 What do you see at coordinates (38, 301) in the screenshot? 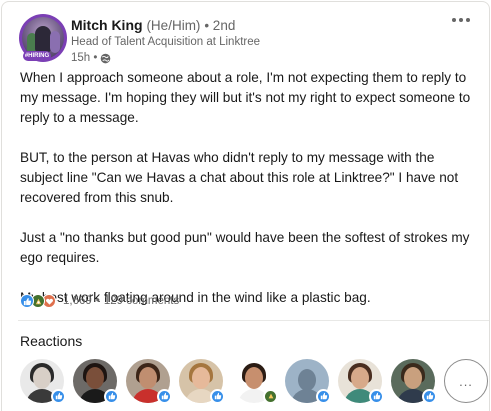
I see `reaction-type-icons` at bounding box center [38, 301].